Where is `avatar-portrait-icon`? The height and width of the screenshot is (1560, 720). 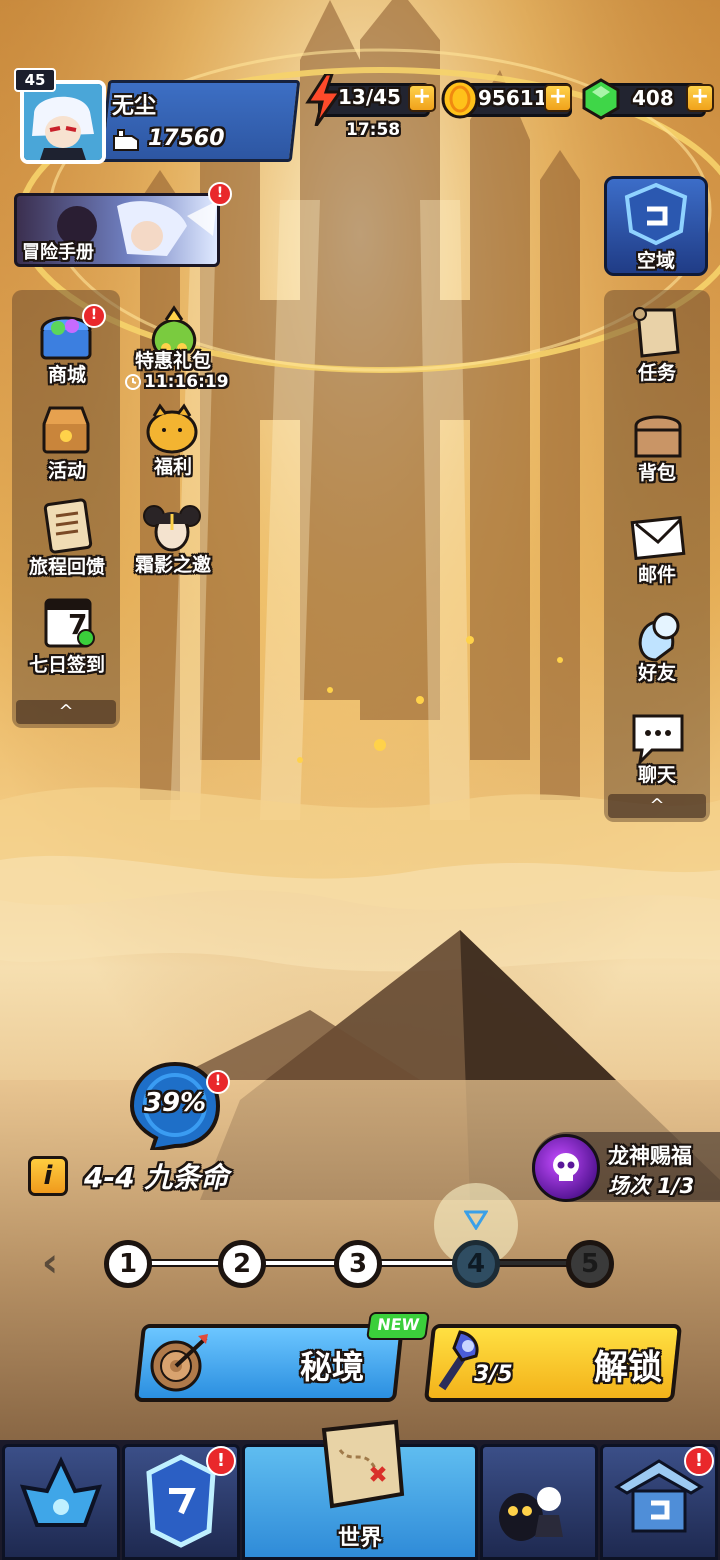 avatar-portrait-icon is located at coordinates (63, 122).